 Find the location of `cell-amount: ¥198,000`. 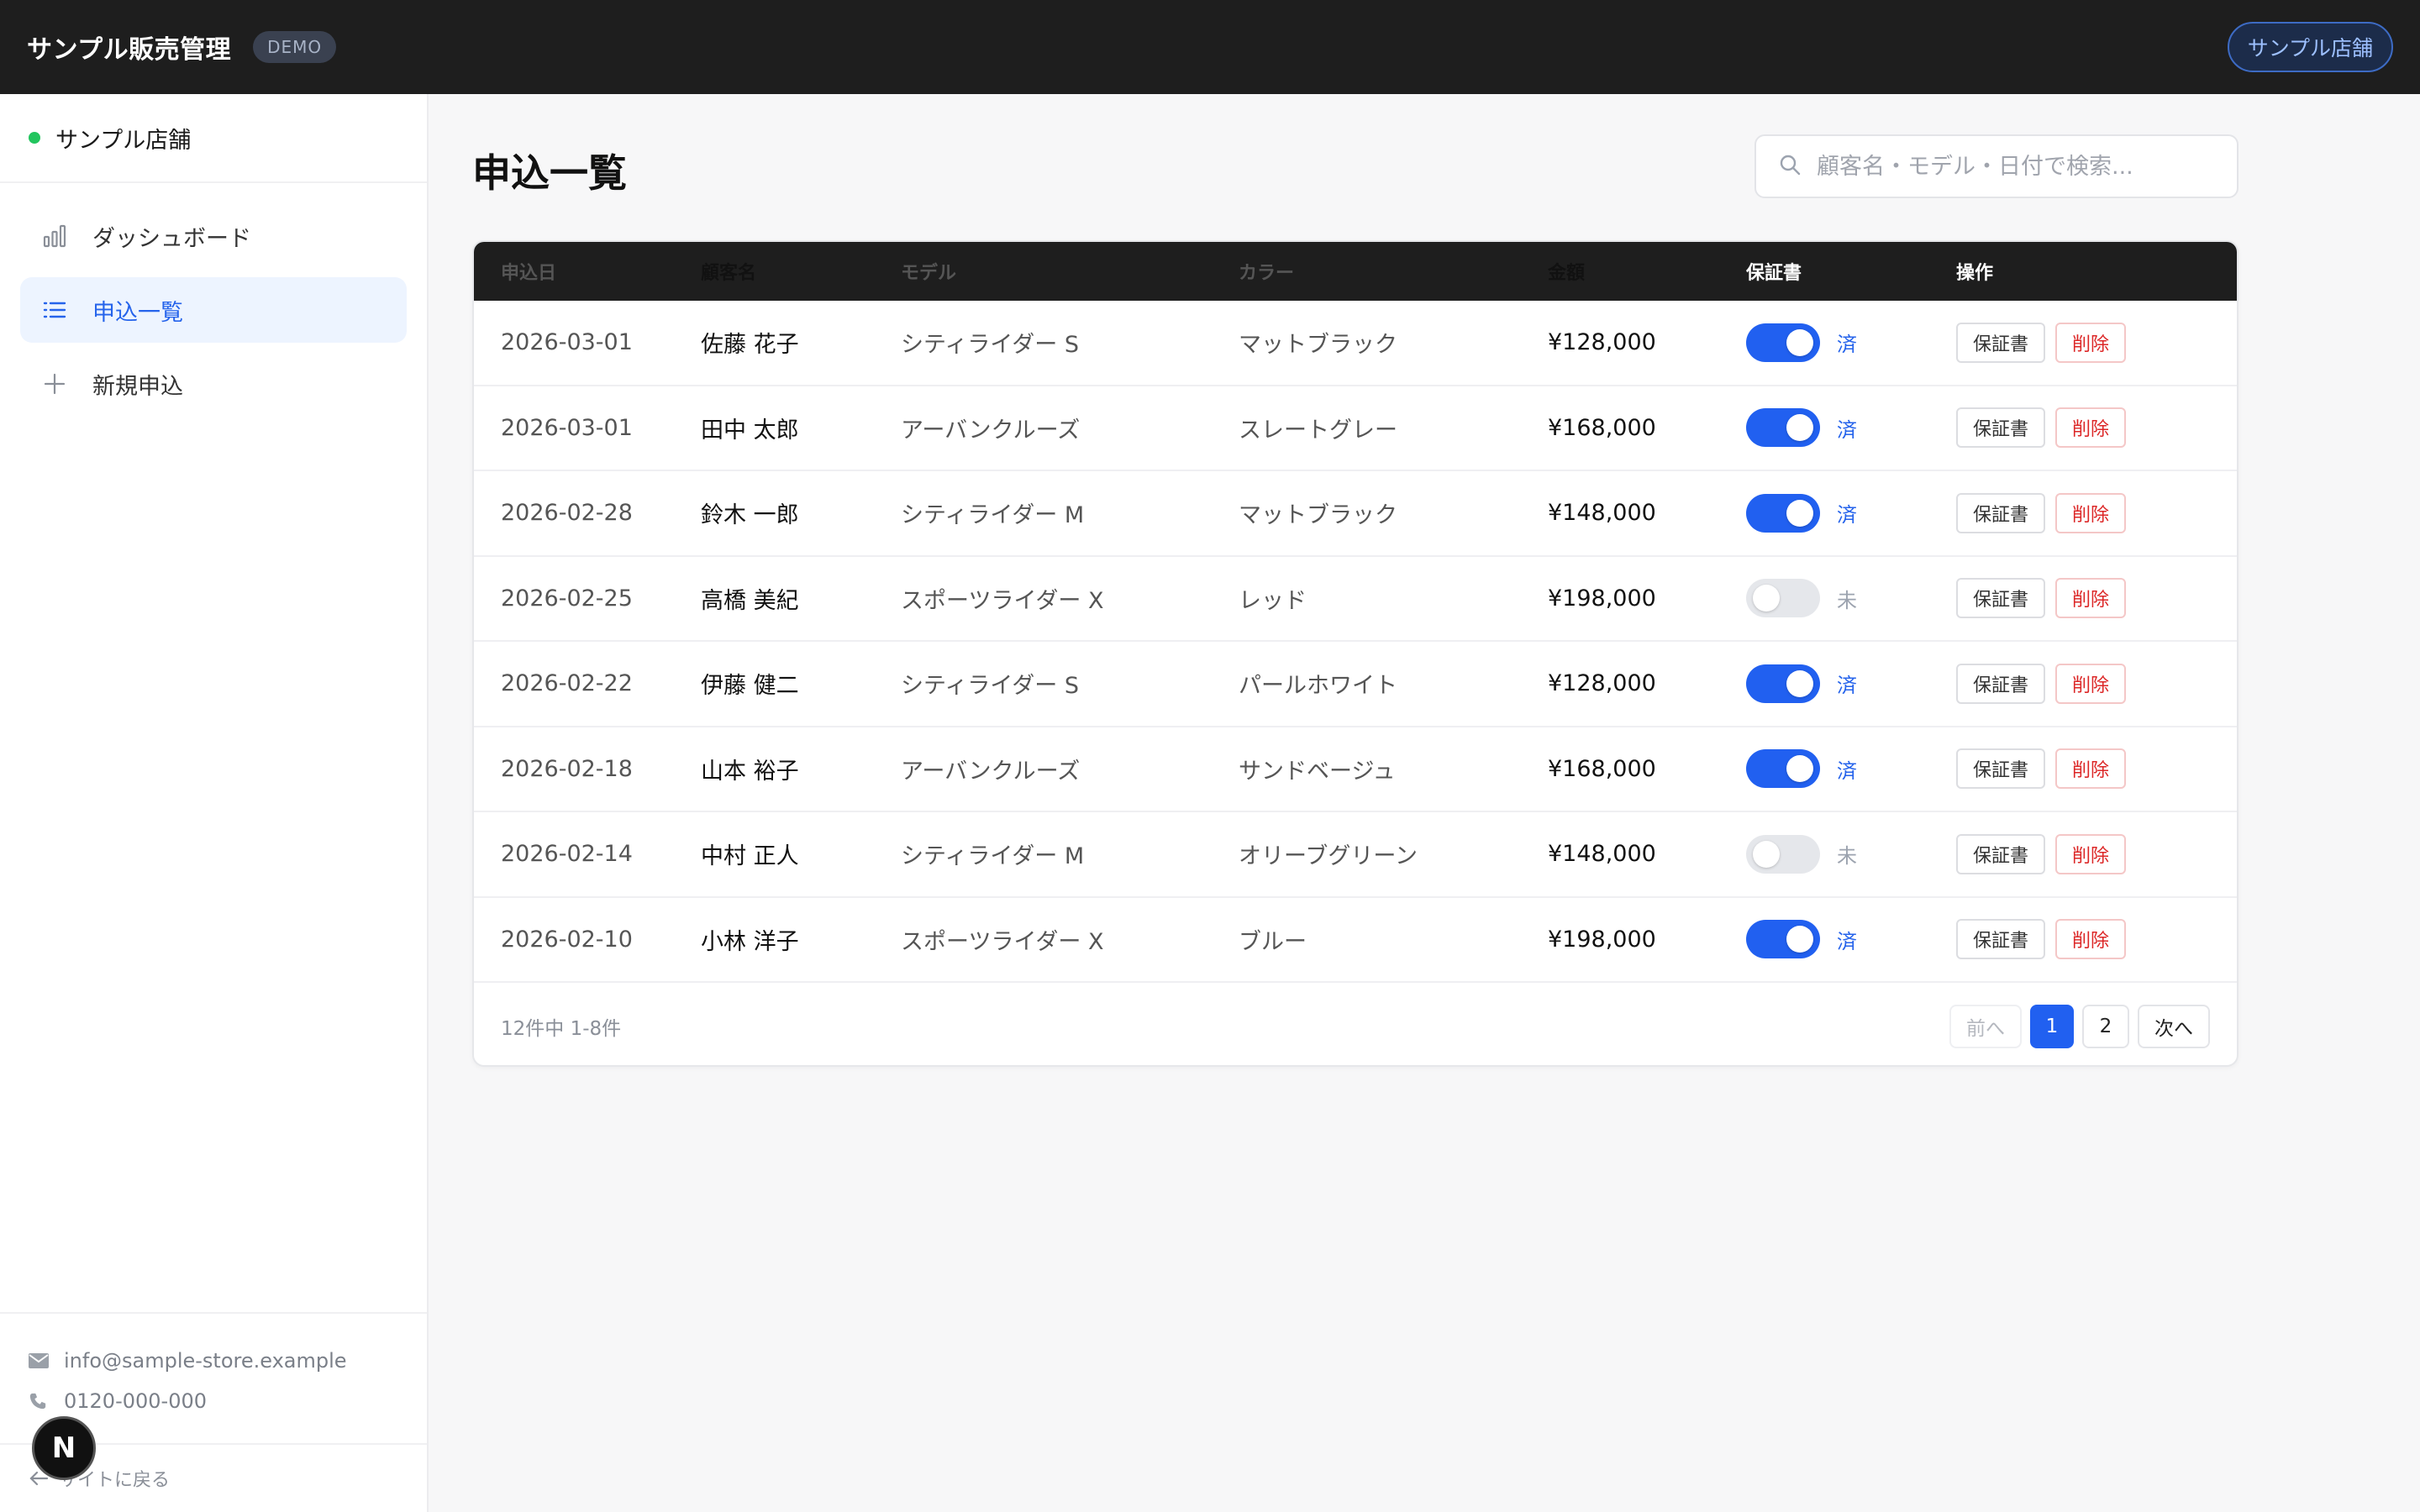

cell-amount: ¥198,000 is located at coordinates (1602, 598).